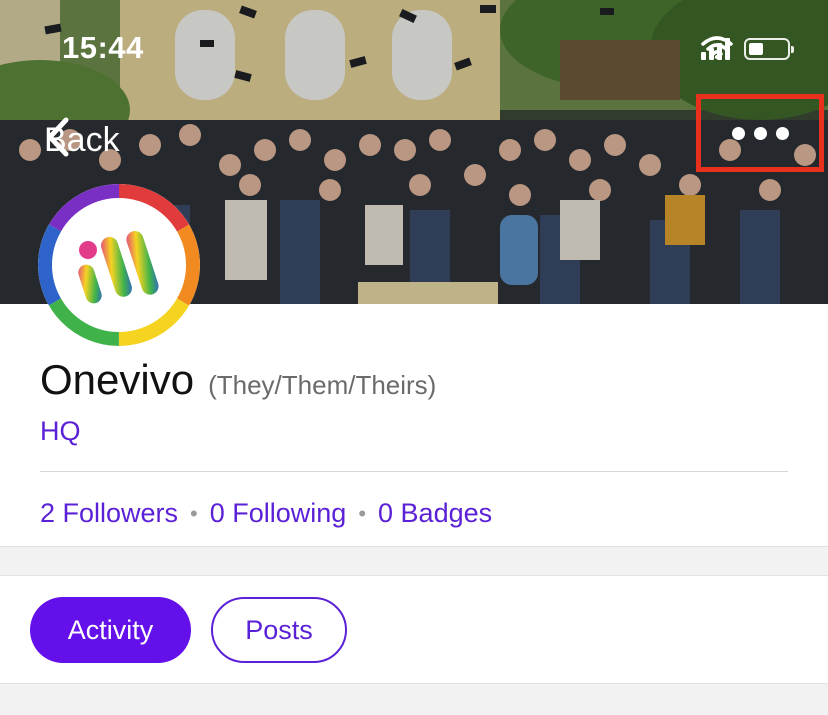 Image resolution: width=828 pixels, height=715 pixels. What do you see at coordinates (738, 133) in the screenshot?
I see `ellipsis-icon` at bounding box center [738, 133].